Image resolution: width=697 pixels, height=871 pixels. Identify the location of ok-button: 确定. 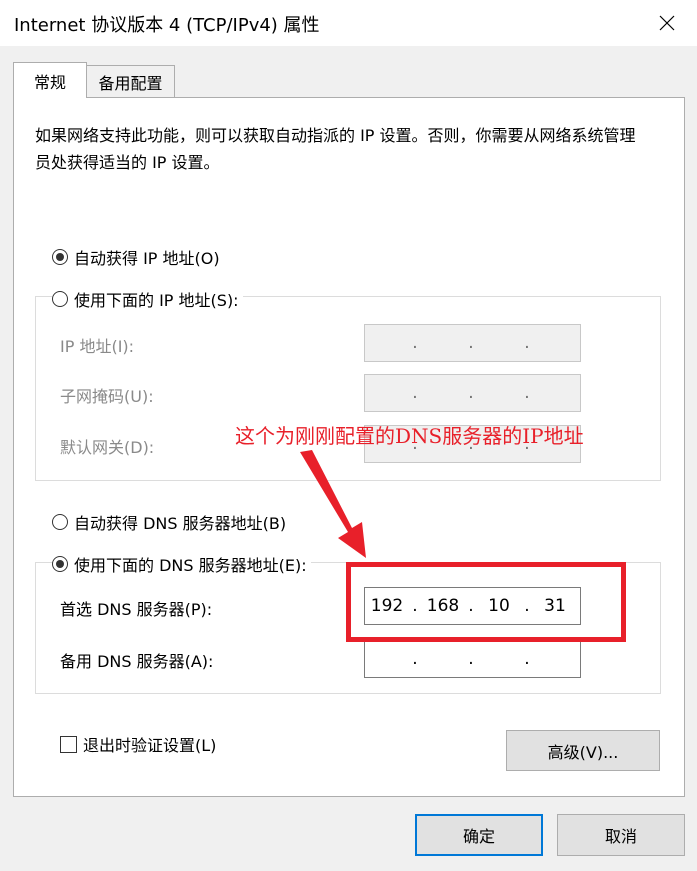
(479, 835).